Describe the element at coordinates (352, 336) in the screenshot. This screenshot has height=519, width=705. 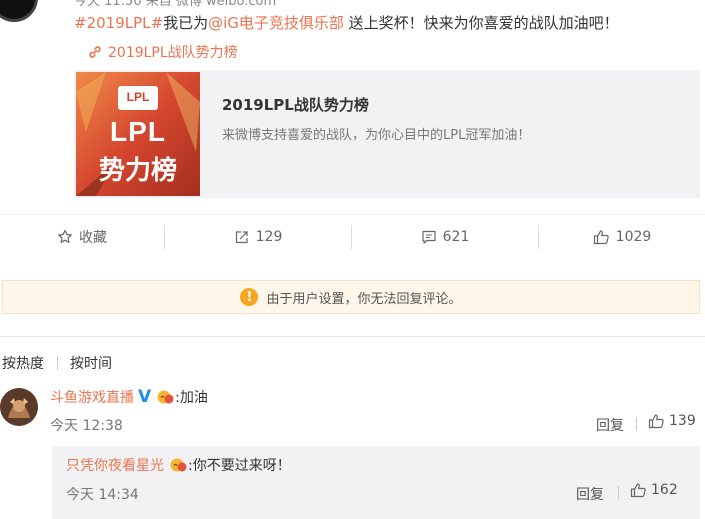
I see `section-divider` at that location.